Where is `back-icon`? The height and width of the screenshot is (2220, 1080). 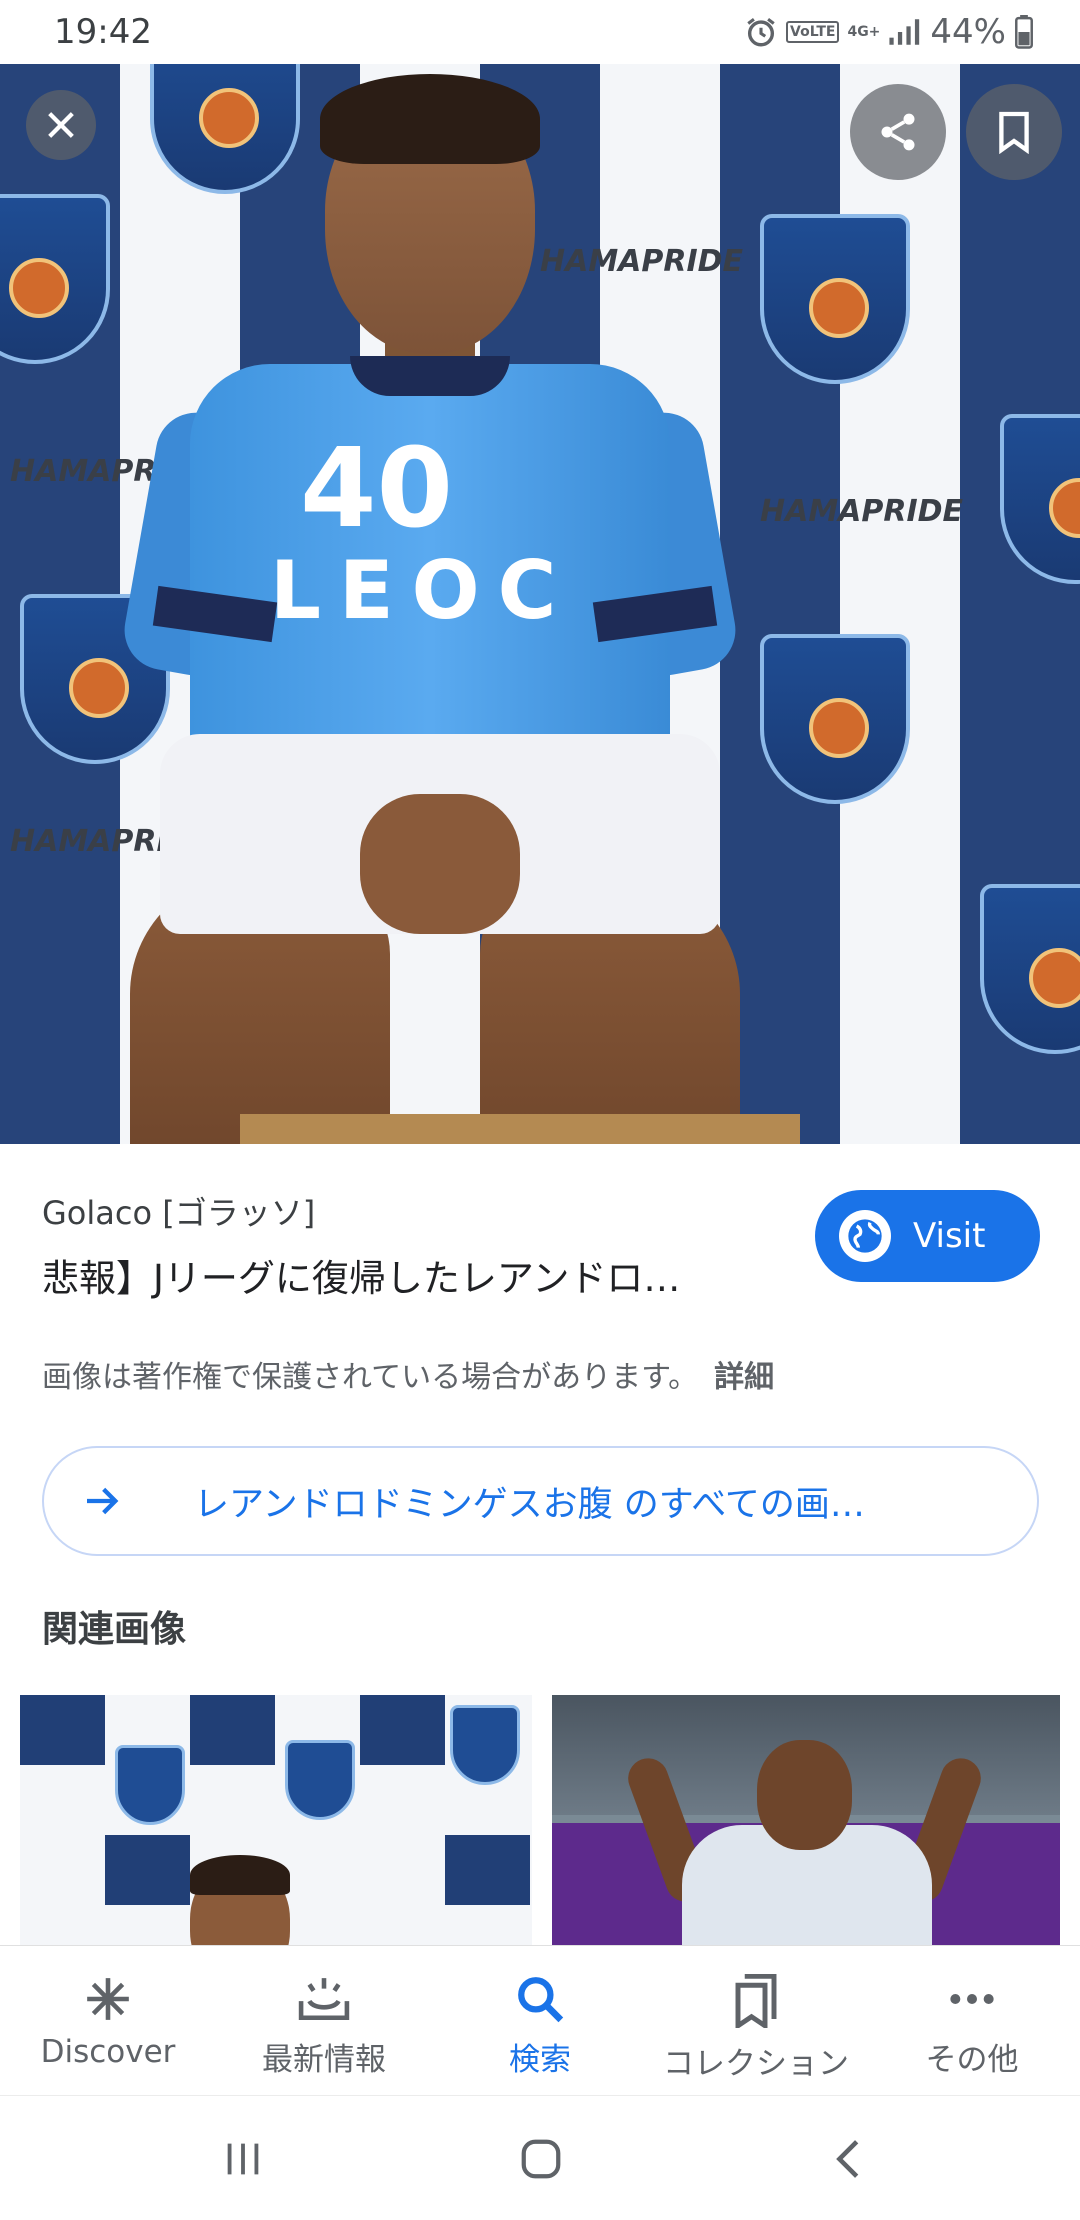 back-icon is located at coordinates (849, 2159).